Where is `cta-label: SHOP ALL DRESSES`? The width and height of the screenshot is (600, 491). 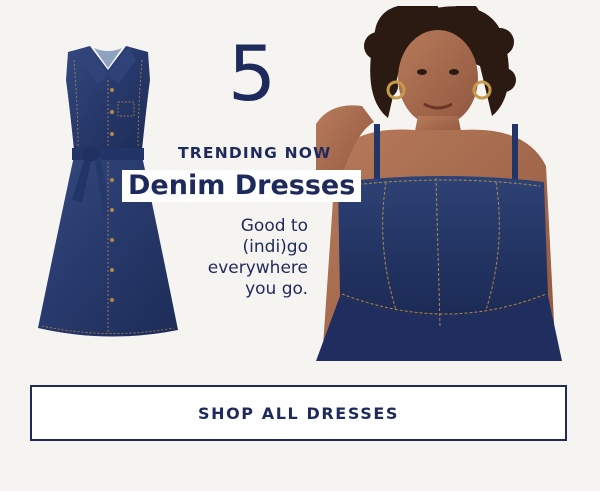
cta-label: SHOP ALL DRESSES is located at coordinates (298, 413).